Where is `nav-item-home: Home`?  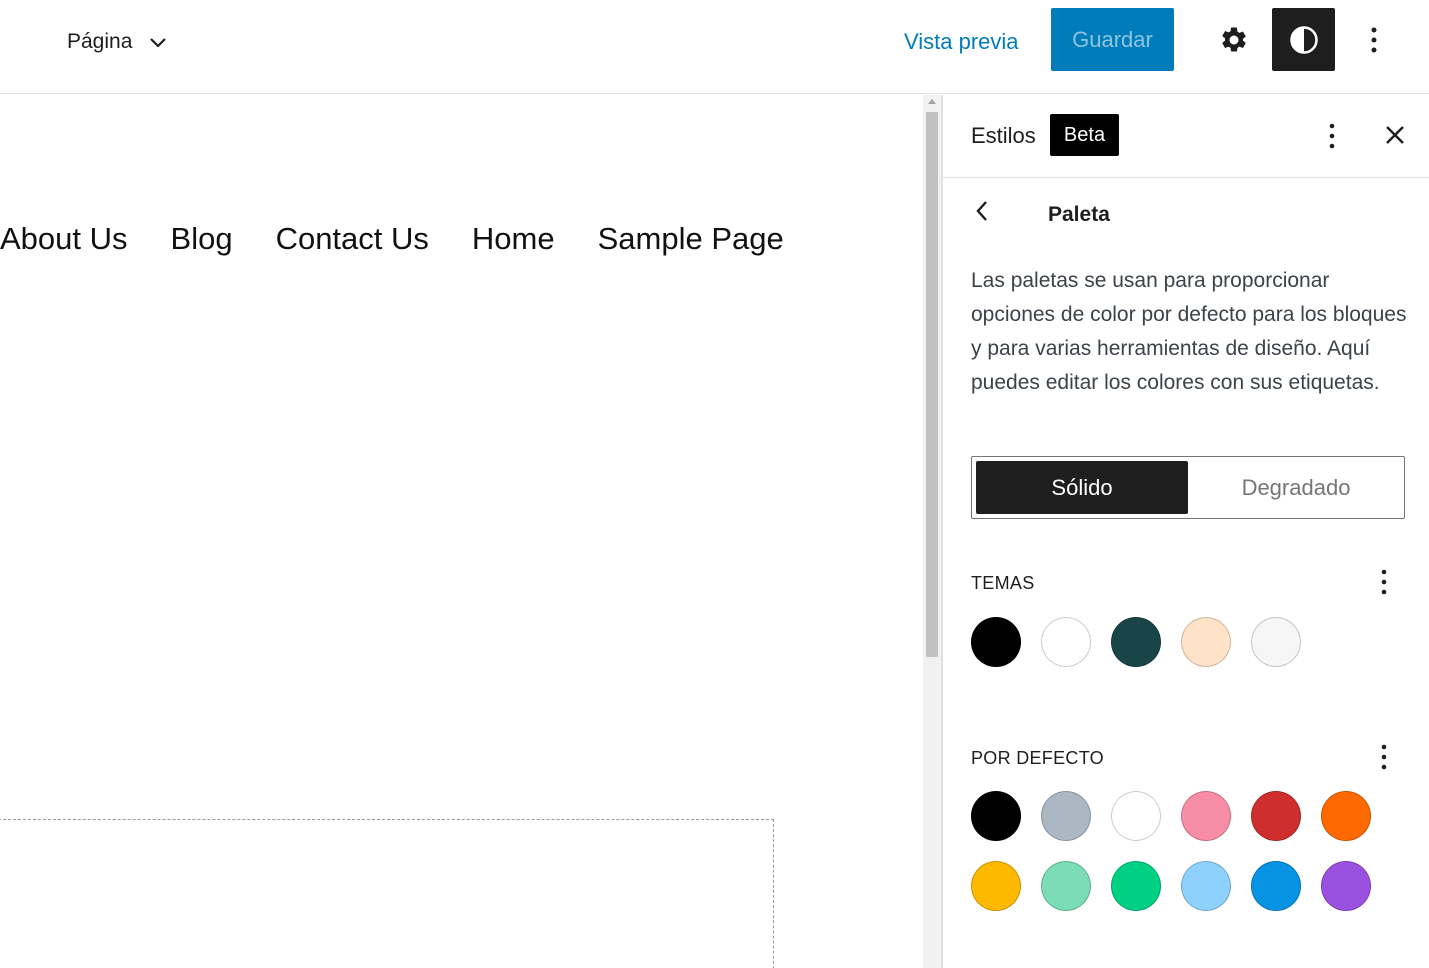
nav-item-home: Home is located at coordinates (513, 239).